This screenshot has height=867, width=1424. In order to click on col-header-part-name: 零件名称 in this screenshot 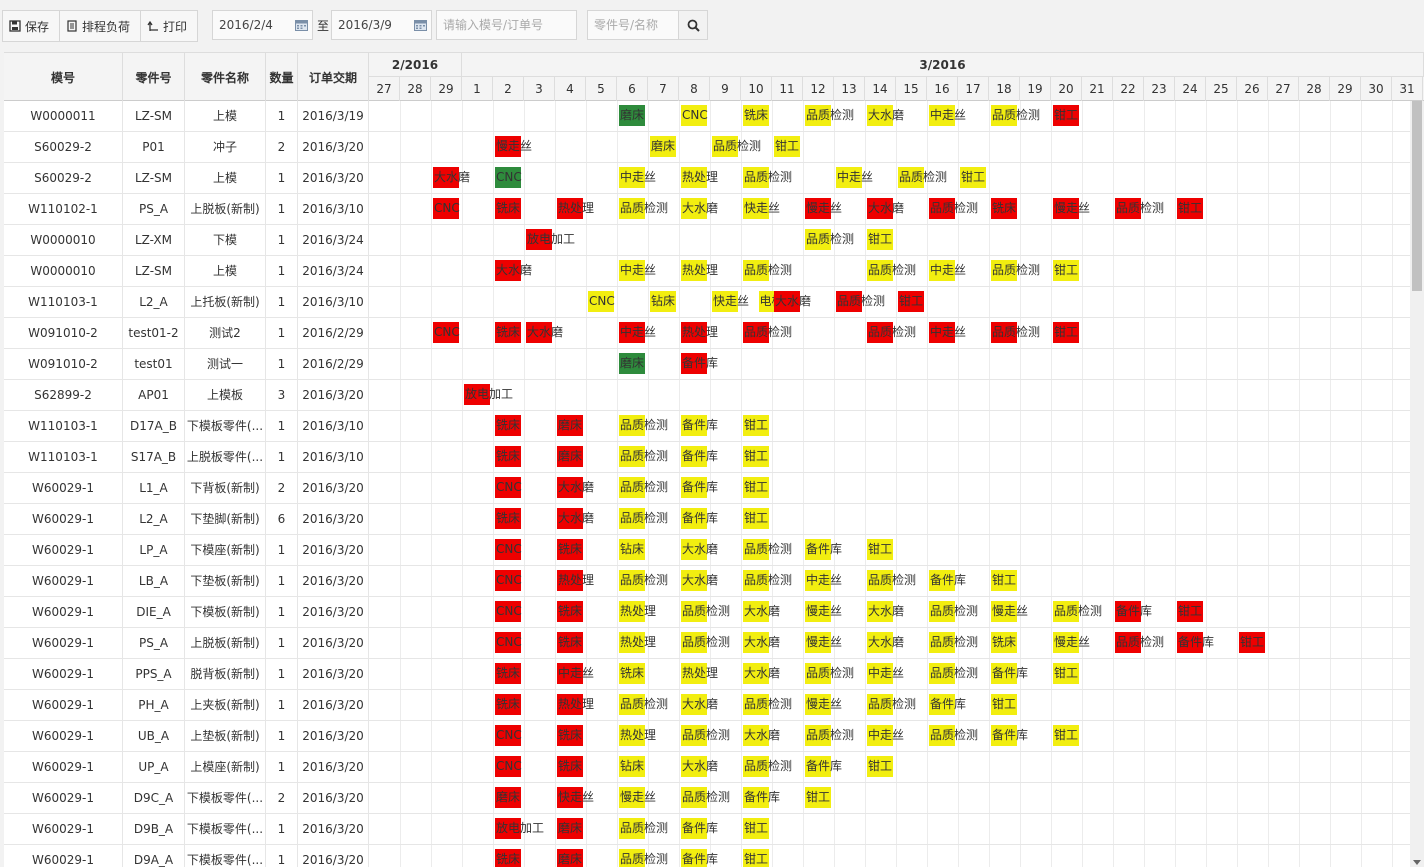, I will do `click(225, 77)`.